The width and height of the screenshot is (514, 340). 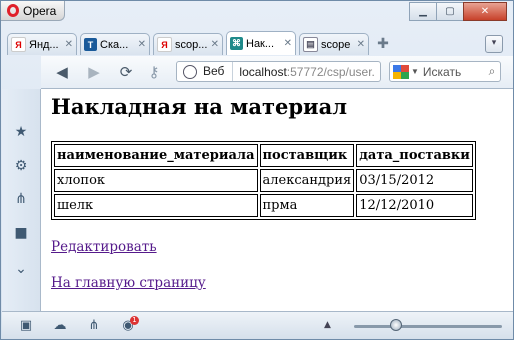 What do you see at coordinates (126, 72) in the screenshot?
I see `reload-button: ⟳` at bounding box center [126, 72].